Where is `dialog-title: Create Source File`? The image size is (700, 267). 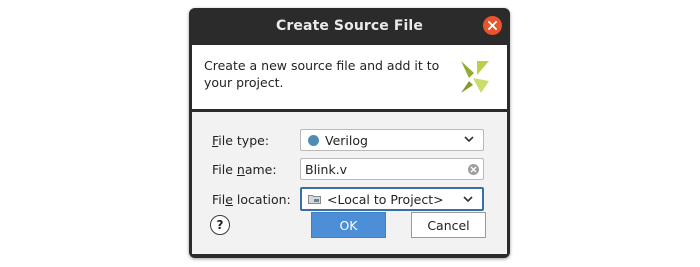 dialog-title: Create Source File is located at coordinates (349, 26).